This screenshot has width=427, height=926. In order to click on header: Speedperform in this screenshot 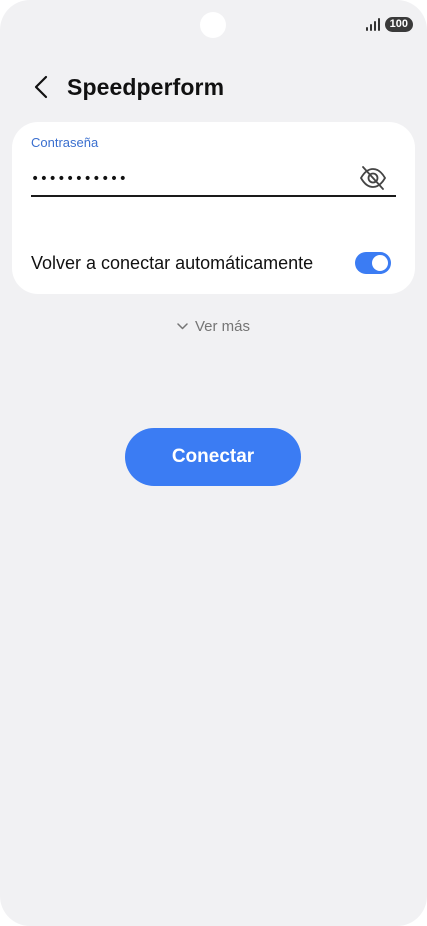, I will do `click(125, 87)`.